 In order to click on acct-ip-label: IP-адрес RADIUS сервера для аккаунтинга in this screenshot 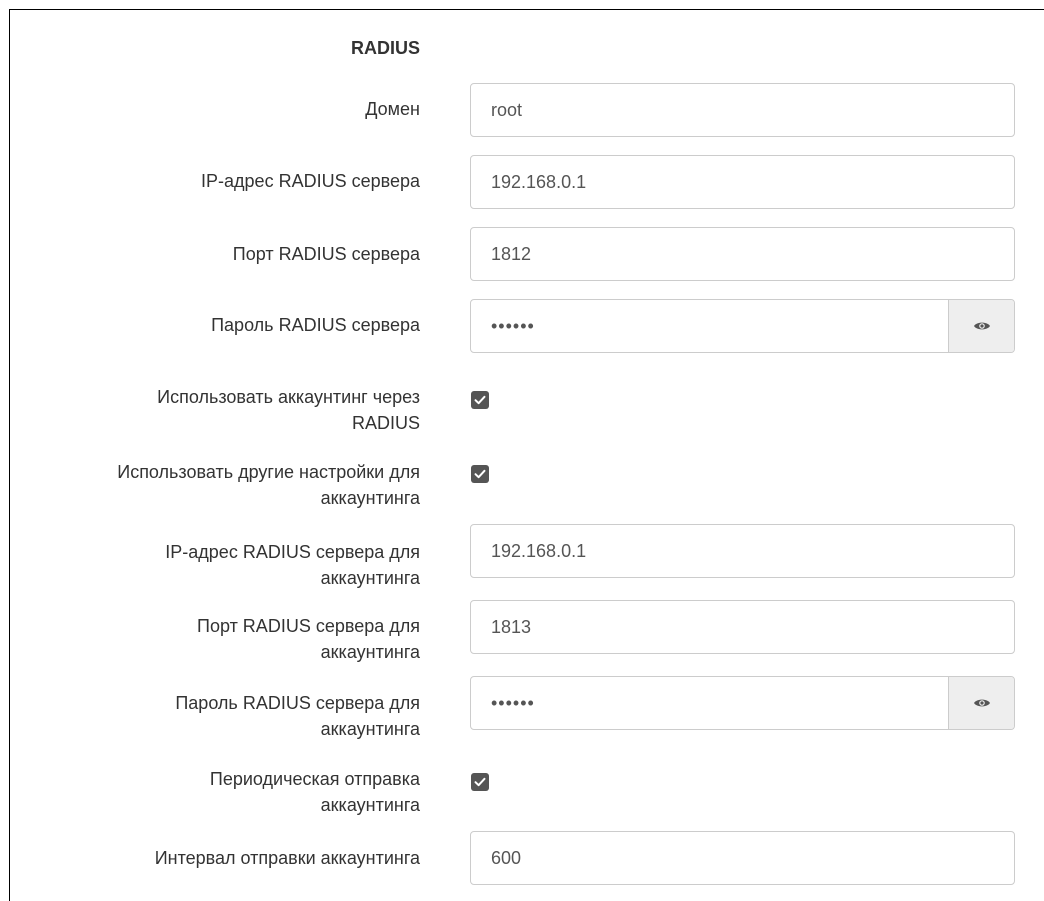, I will do `click(210, 565)`.